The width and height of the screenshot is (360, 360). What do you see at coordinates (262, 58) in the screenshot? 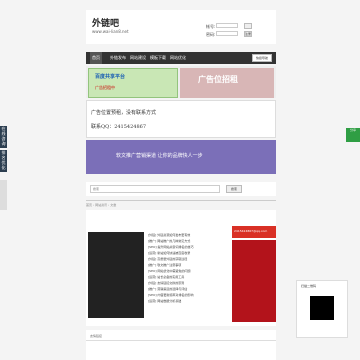
I see `quick-nav-button: 快捷导航` at bounding box center [262, 58].